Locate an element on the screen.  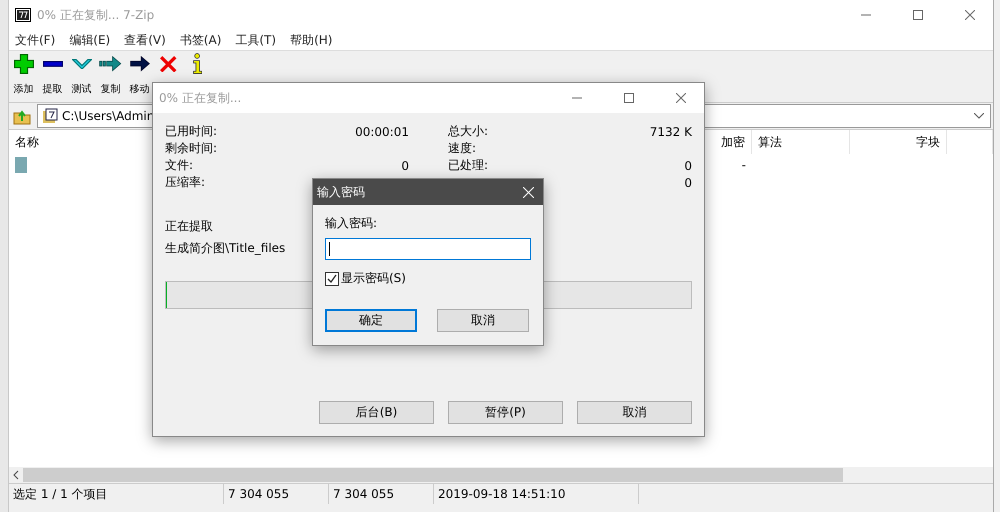
dialog-button: 暂停(P) is located at coordinates (505, 412).